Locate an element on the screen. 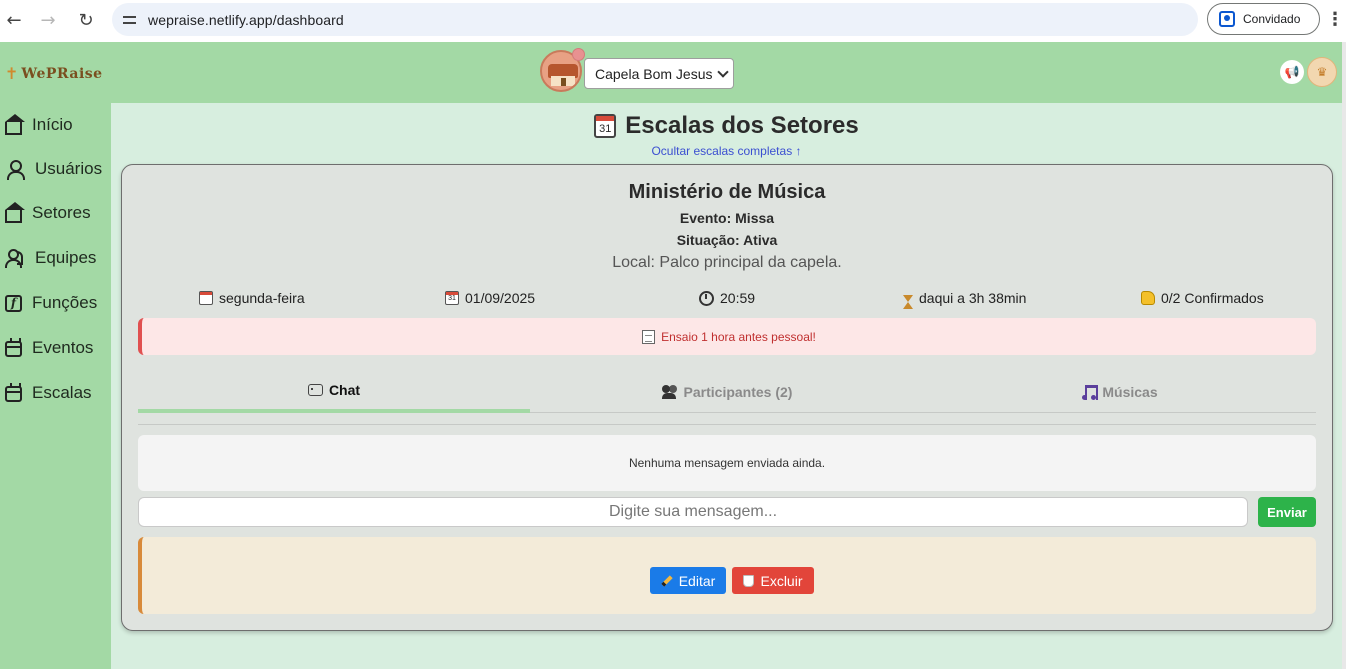 The height and width of the screenshot is (669, 1346). weekday-text: segunda-feira is located at coordinates (262, 298).